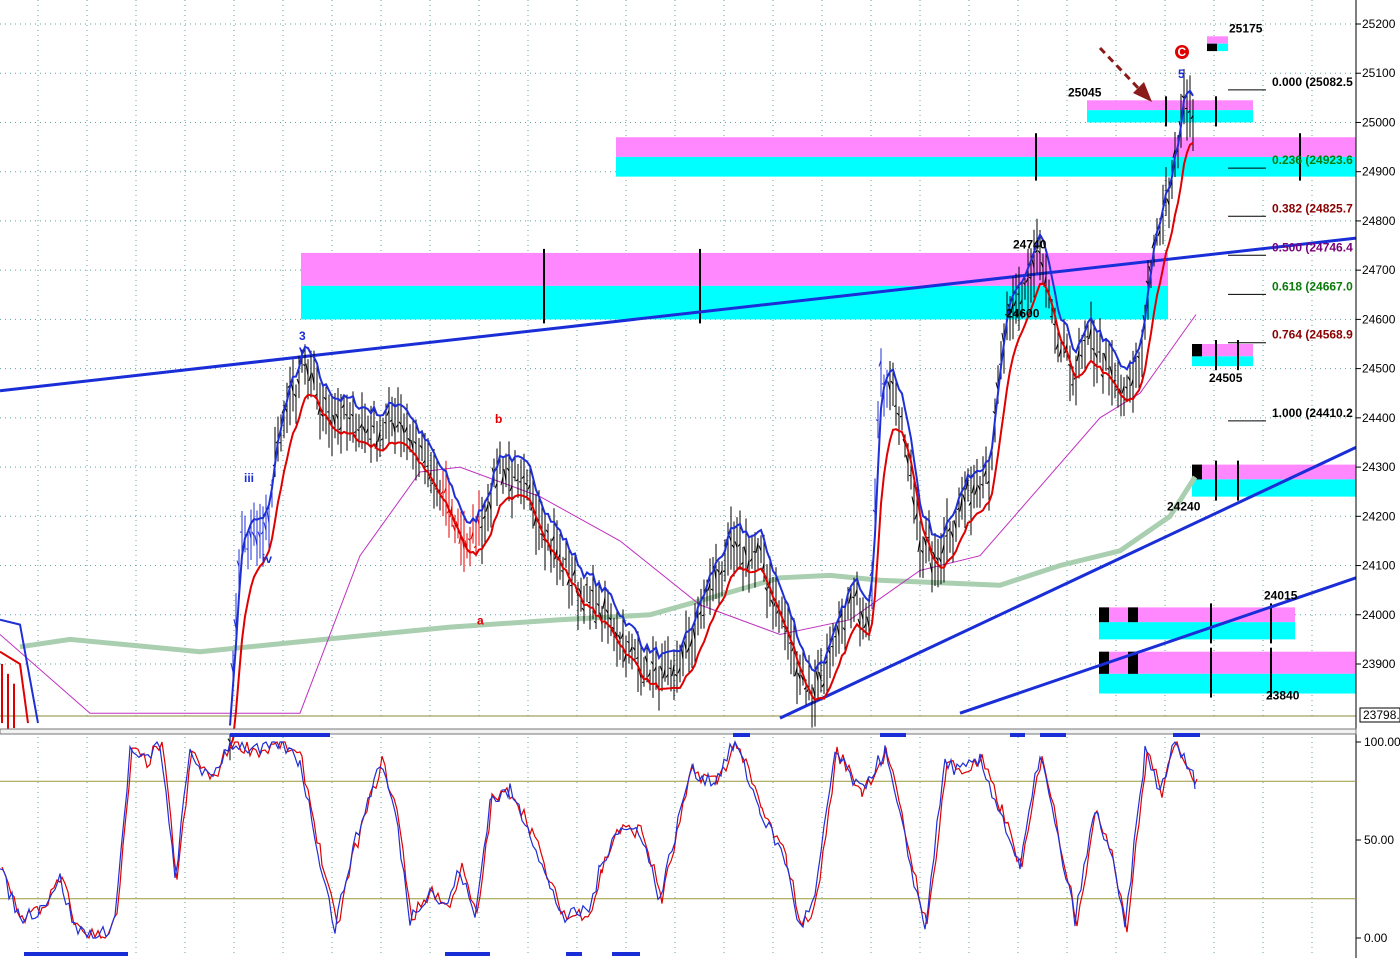 The width and height of the screenshot is (1400, 958). I want to click on price-tick-label: 25000, so click(1379, 122).